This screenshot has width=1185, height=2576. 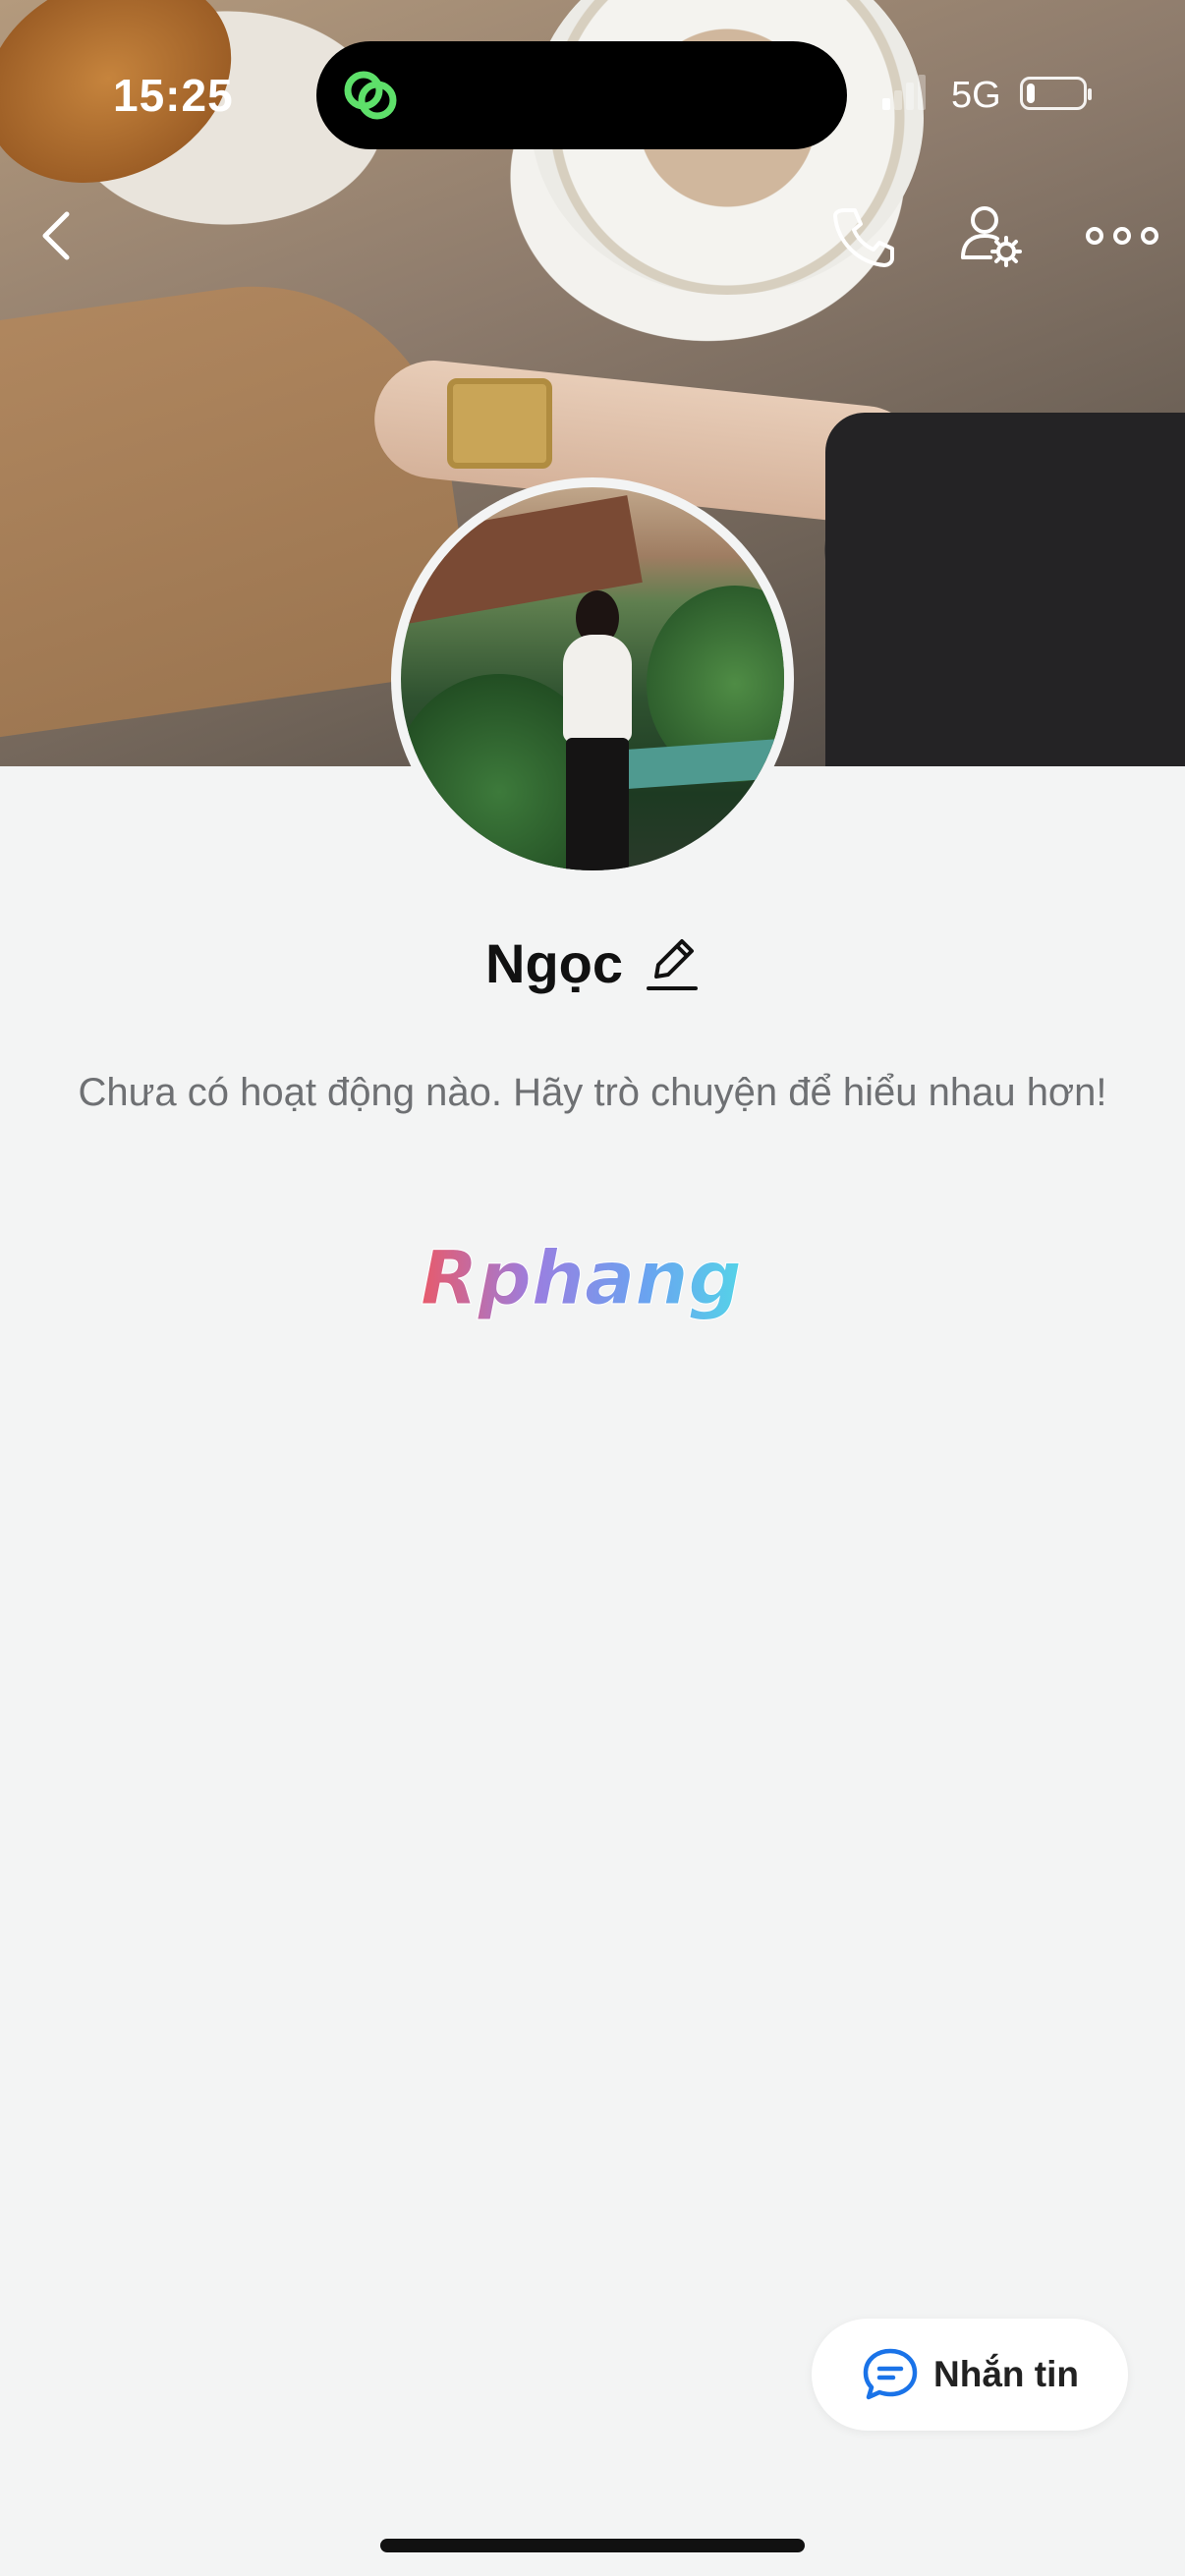 What do you see at coordinates (581, 95) in the screenshot?
I see `dynamic-island` at bounding box center [581, 95].